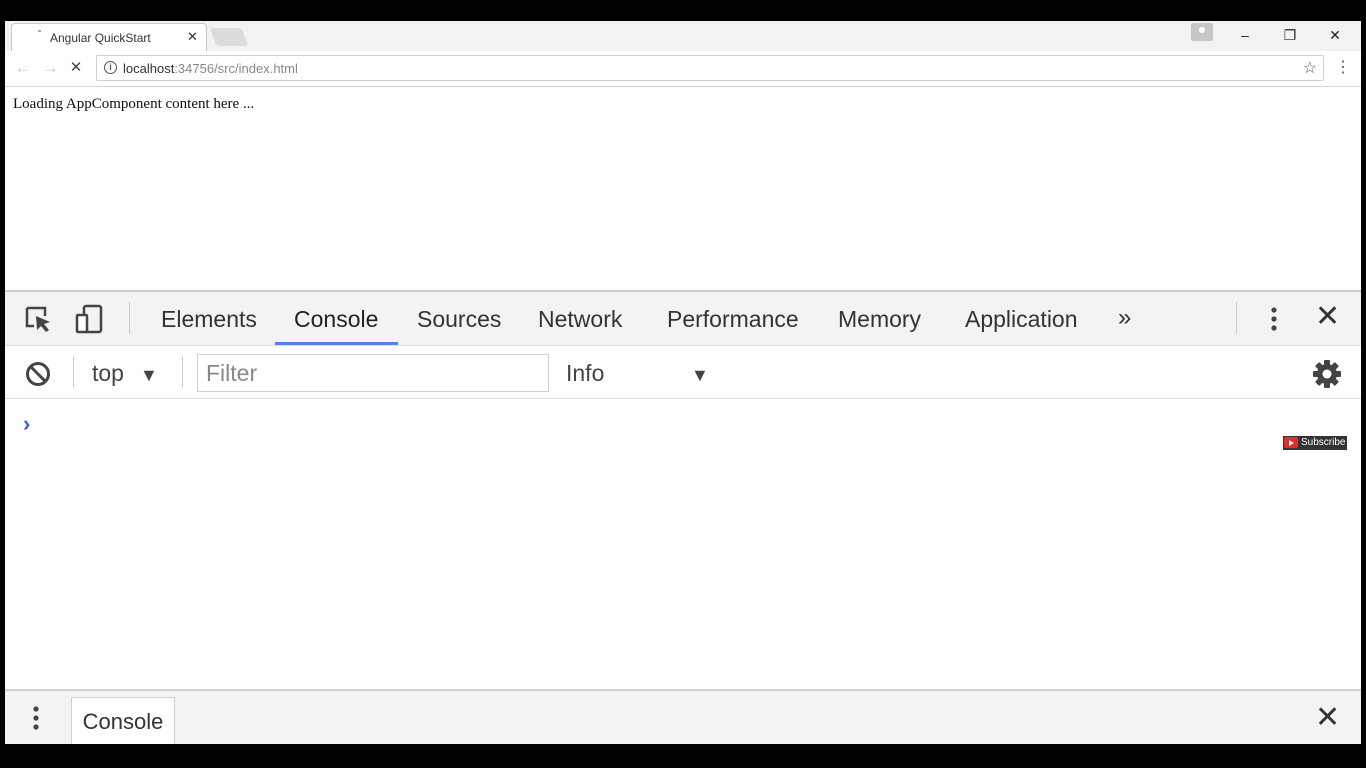 This screenshot has height=768, width=1366. What do you see at coordinates (149, 375) in the screenshot?
I see `context-dropdown-arrow-icon: ▼` at bounding box center [149, 375].